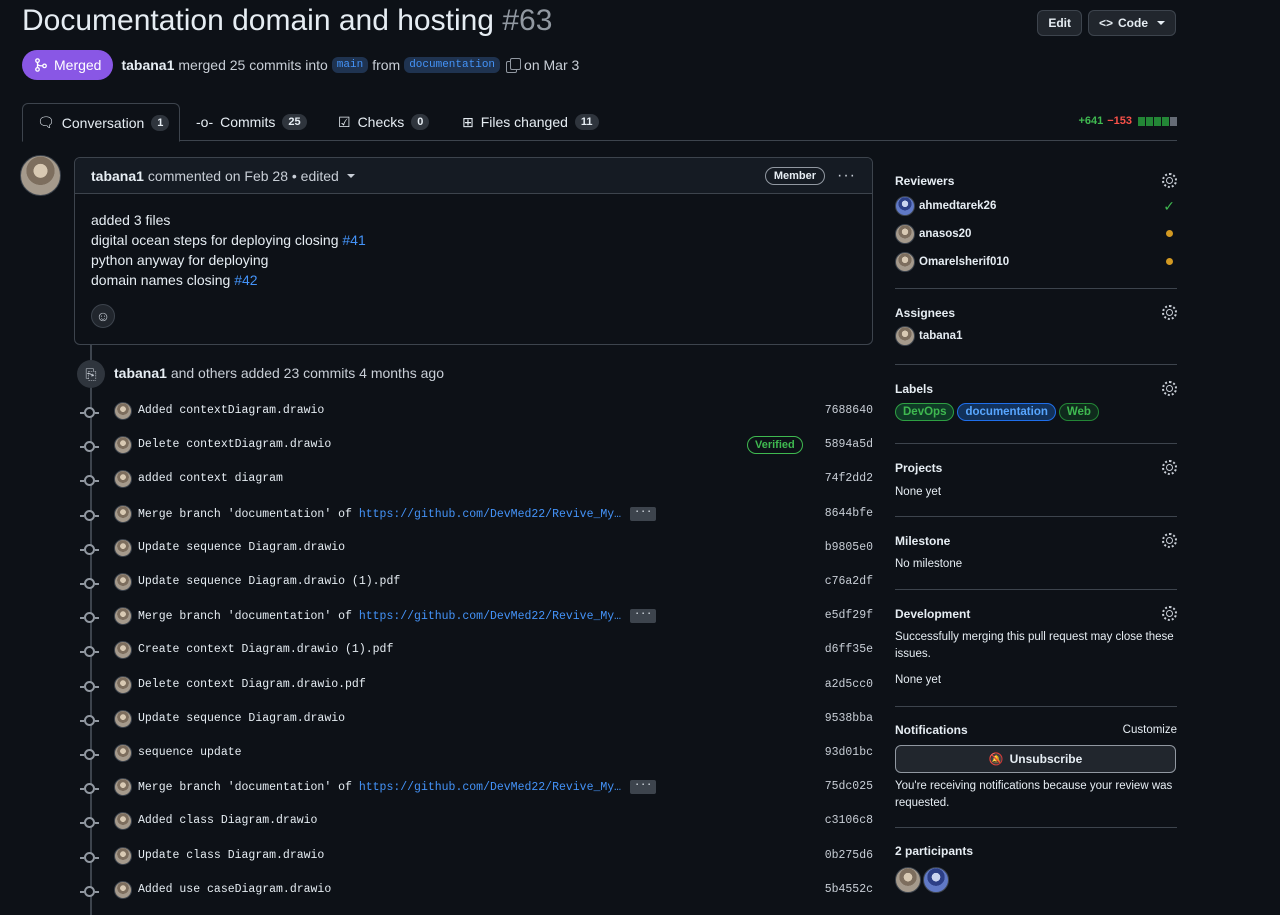 This screenshot has width=1280, height=915. Describe the element at coordinates (231, 410) in the screenshot. I see `commit-message: Added contextDiagram.drawio` at that location.